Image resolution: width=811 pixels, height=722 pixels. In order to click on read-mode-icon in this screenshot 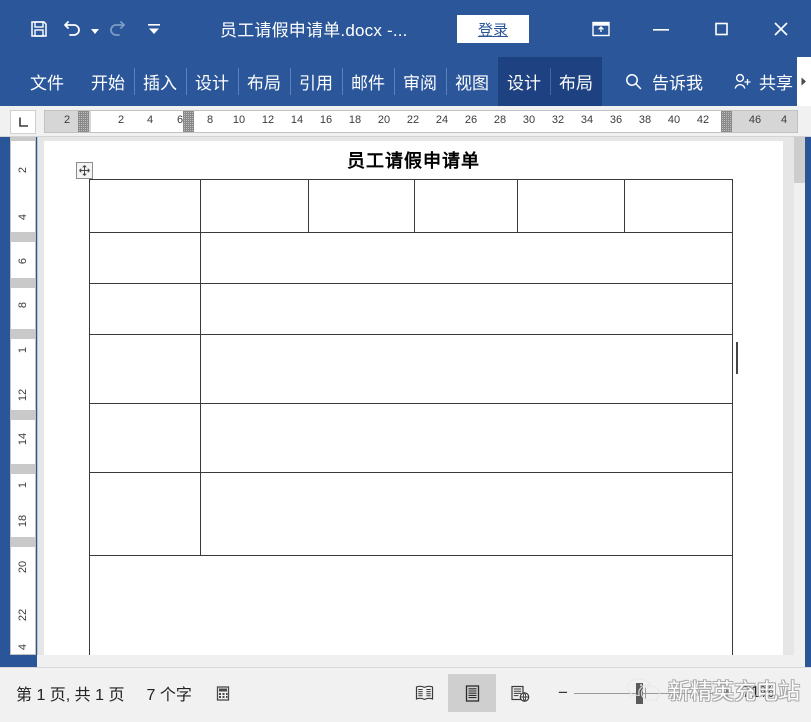, I will do `click(424, 693)`.